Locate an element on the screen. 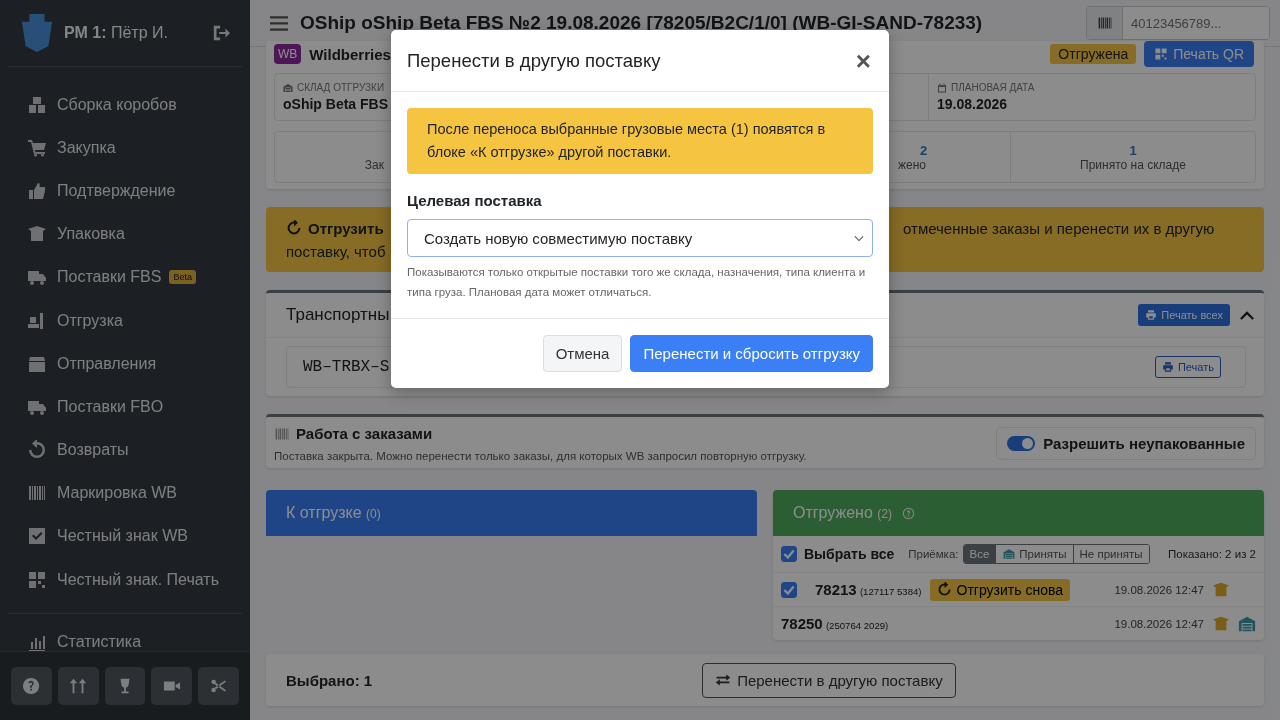  checkbox-icon is located at coordinates (37, 536).